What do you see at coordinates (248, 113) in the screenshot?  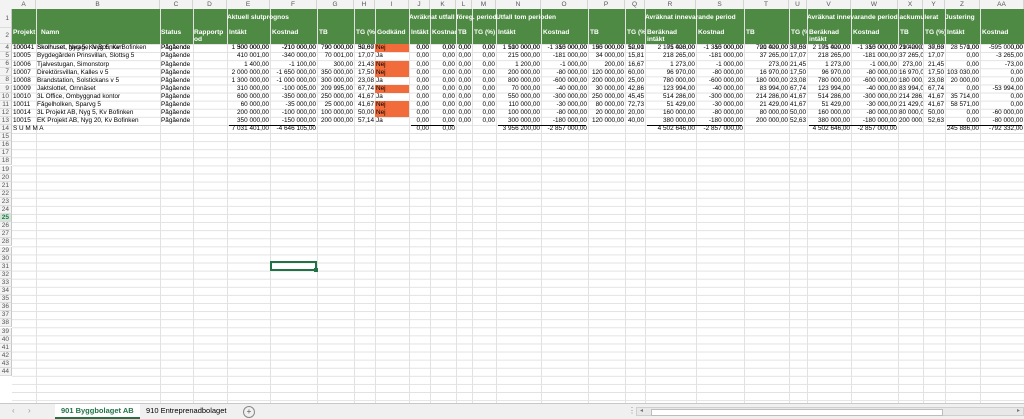 I see `cell-e: 200 000,00` at bounding box center [248, 113].